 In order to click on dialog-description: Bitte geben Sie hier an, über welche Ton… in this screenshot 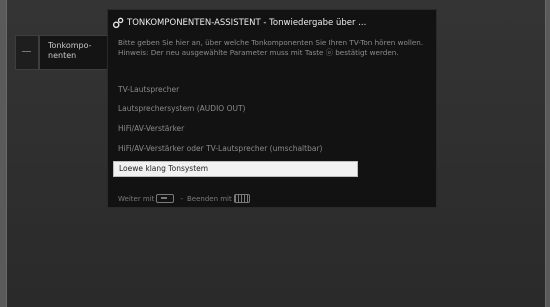, I will do `click(275, 47)`.